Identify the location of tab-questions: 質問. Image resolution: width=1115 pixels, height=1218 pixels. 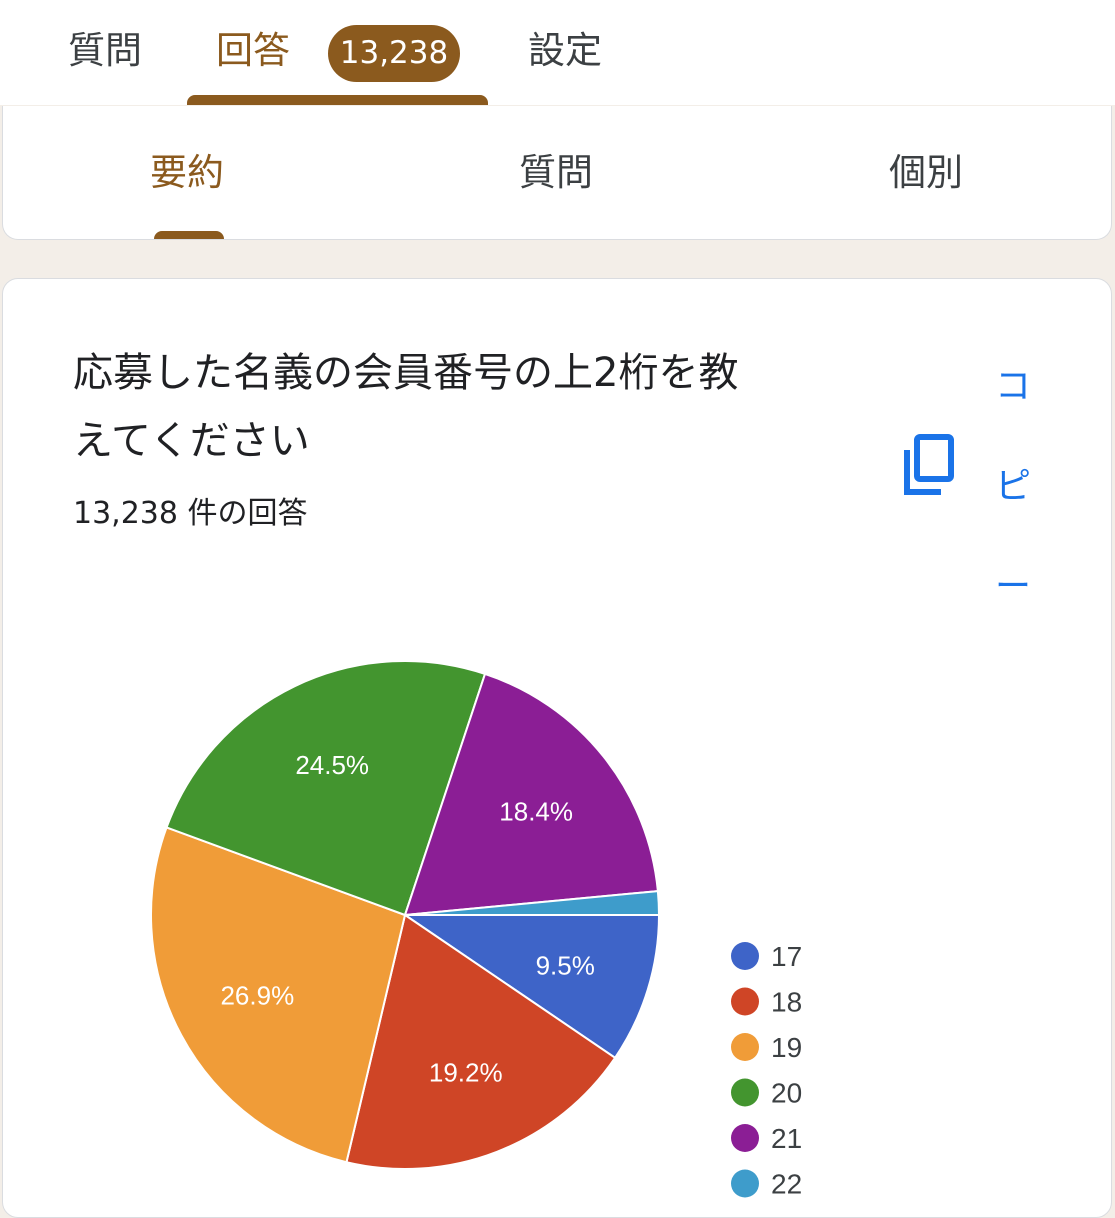
(105, 51).